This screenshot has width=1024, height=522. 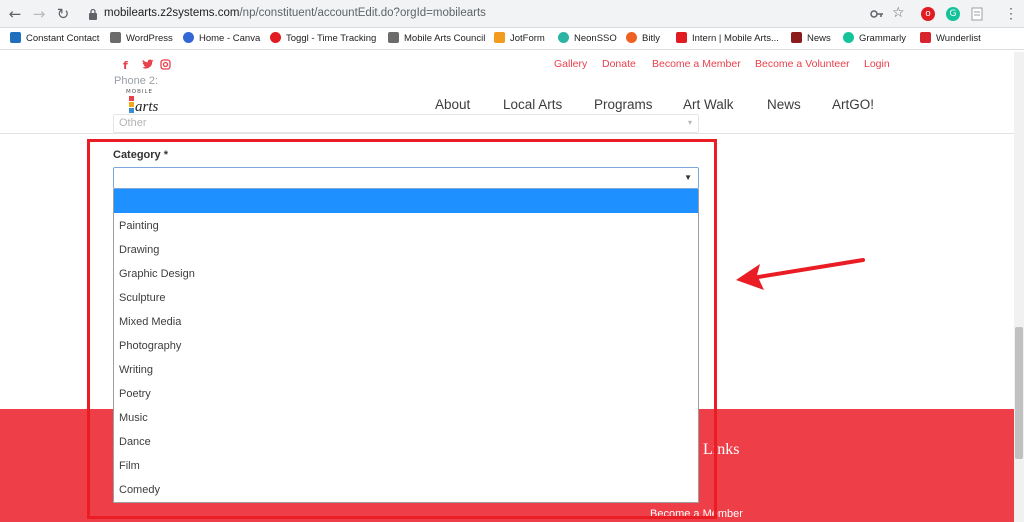 I want to click on bookmark-wunderlist: Wunderlist, so click(x=950, y=39).